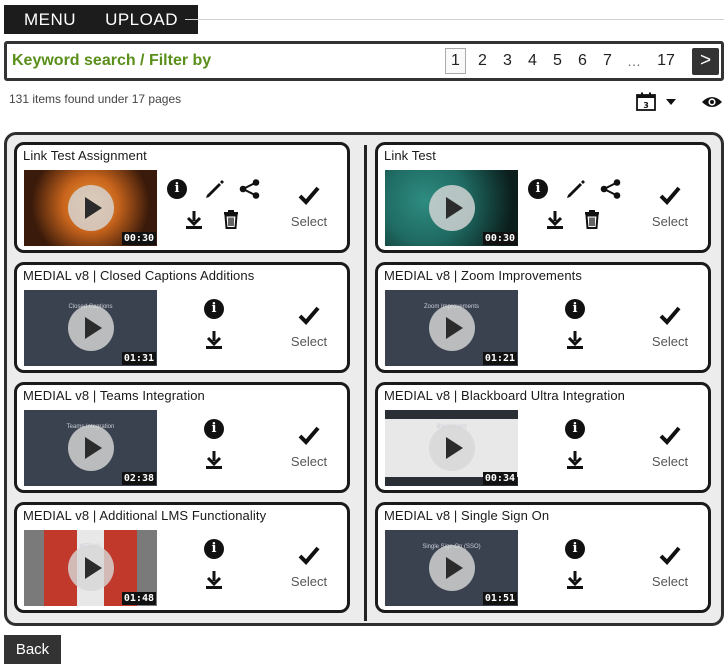  What do you see at coordinates (671, 101) in the screenshot?
I see `chevron-down-icon` at bounding box center [671, 101].